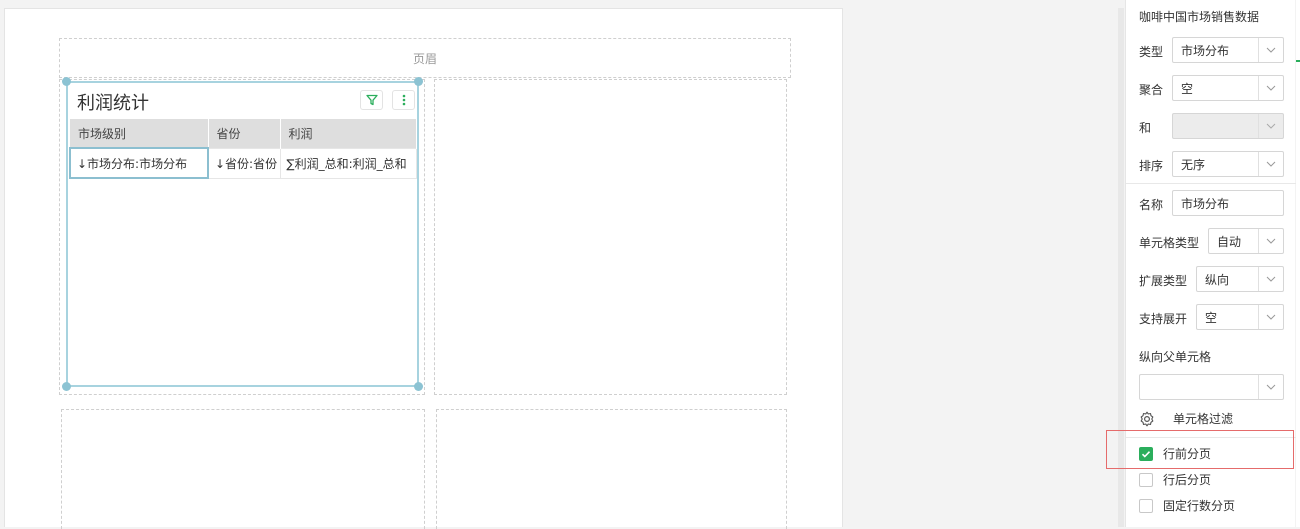 The height and width of the screenshot is (529, 1300). What do you see at coordinates (1246, 241) in the screenshot?
I see `cell-type-select: 自动` at bounding box center [1246, 241].